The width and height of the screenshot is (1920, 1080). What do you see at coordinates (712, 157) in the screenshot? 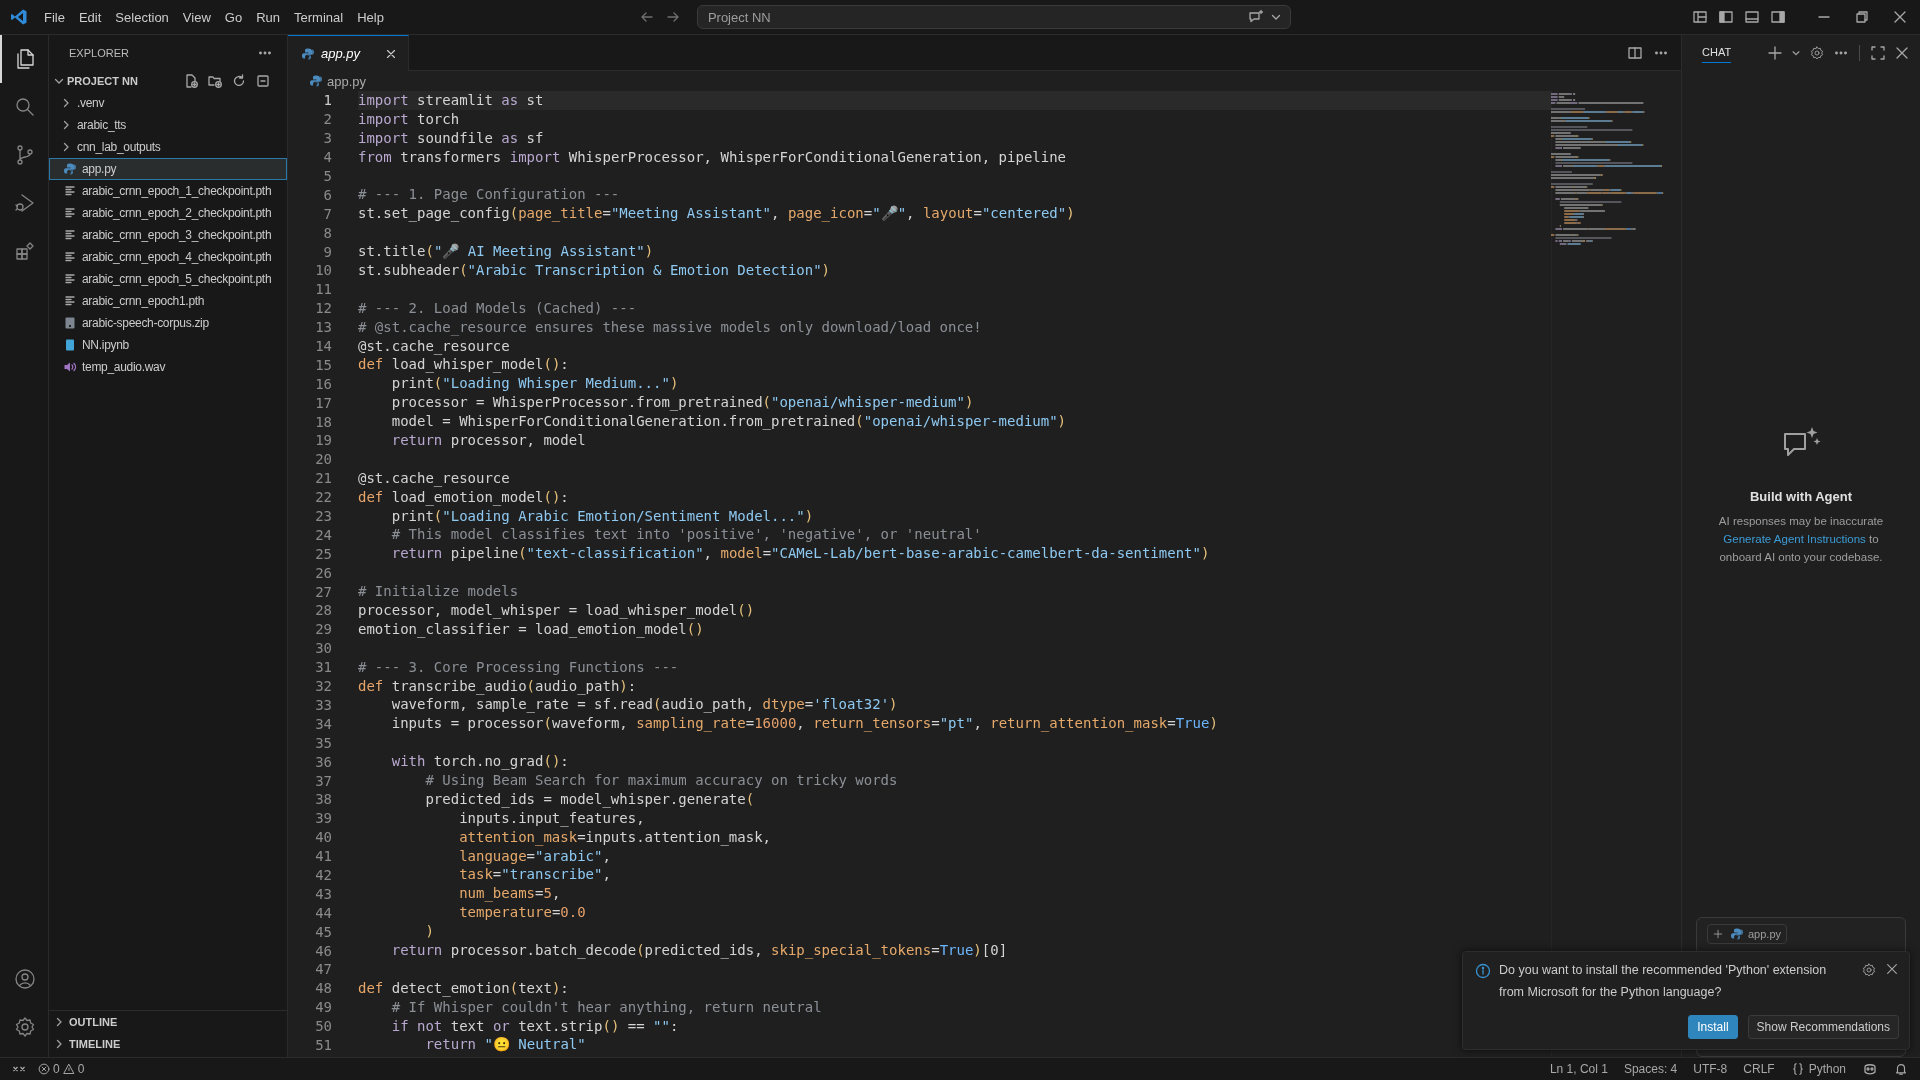
I see `code-line: from transformers import WhisperProcessor, WhisperForConditionalGeneration, pipeline` at bounding box center [712, 157].